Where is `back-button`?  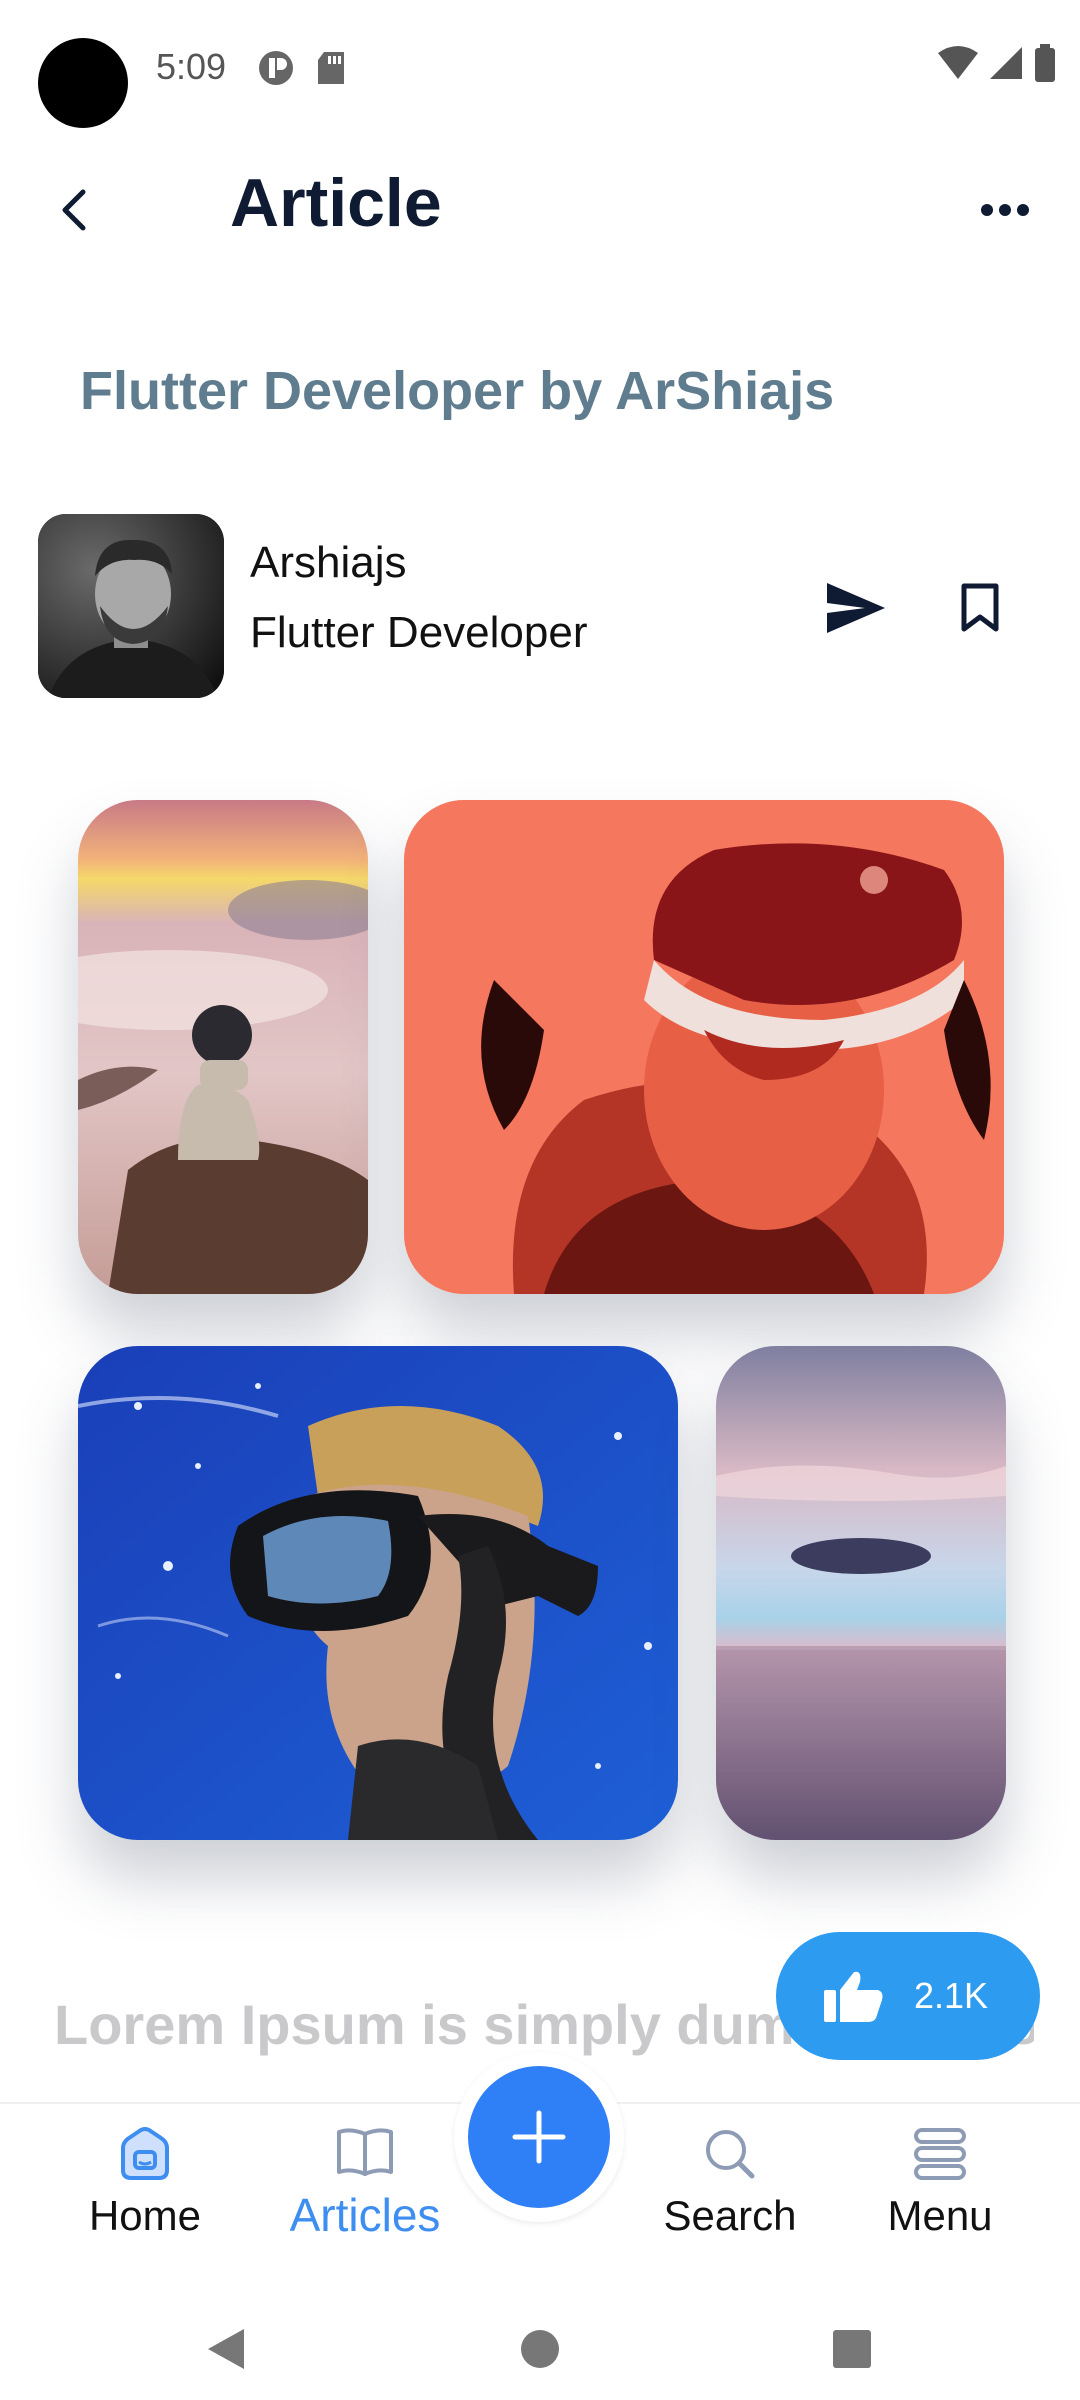
back-button is located at coordinates (74, 210).